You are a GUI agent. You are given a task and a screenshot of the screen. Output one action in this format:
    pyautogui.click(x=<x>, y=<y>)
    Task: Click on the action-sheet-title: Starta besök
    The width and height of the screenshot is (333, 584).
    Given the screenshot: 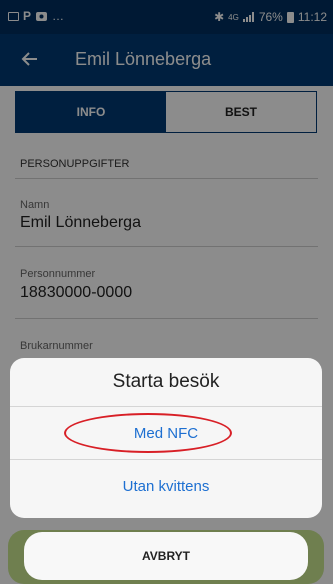 What is the action you would take?
    pyautogui.click(x=166, y=382)
    